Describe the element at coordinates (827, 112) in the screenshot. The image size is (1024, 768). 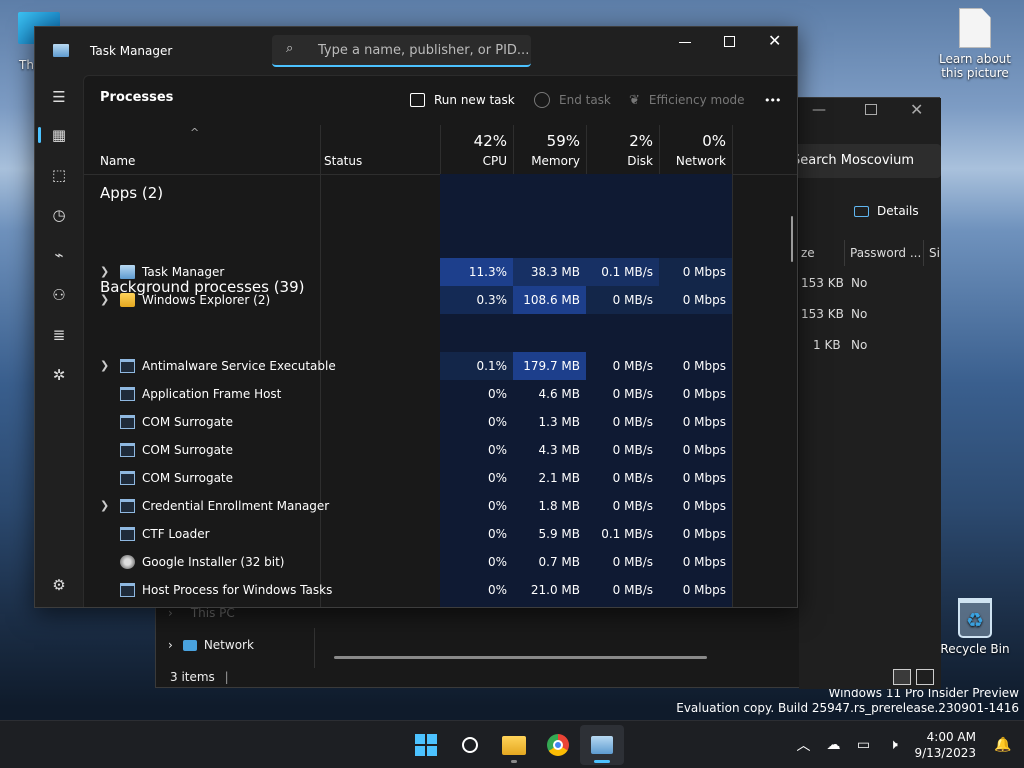
I see `explorer-minimize-button: —` at that location.